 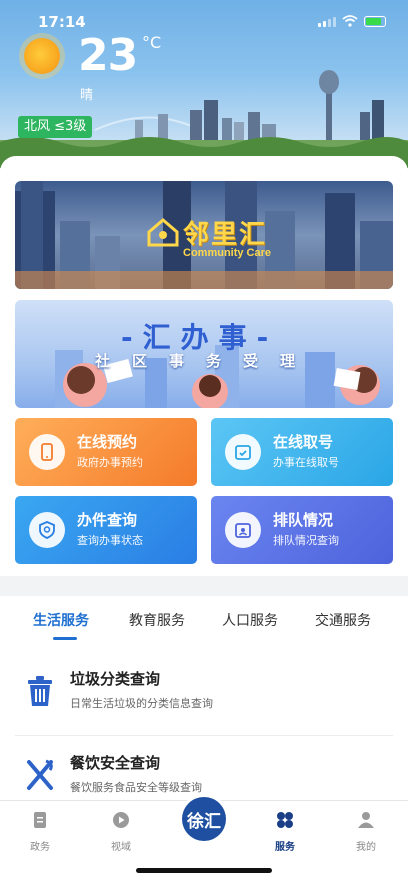 I want to click on tab-life: 生活服务, so click(x=61, y=620).